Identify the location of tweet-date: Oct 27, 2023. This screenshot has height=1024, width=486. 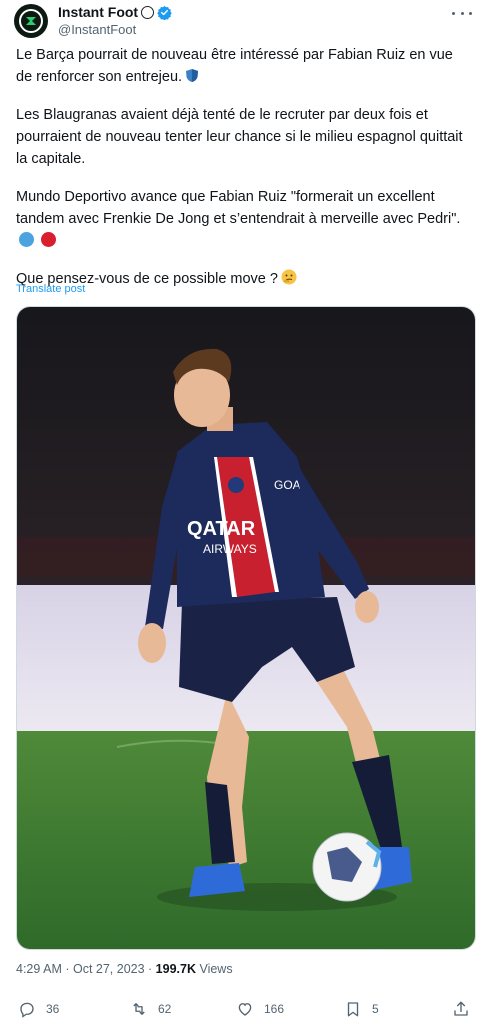
(109, 969).